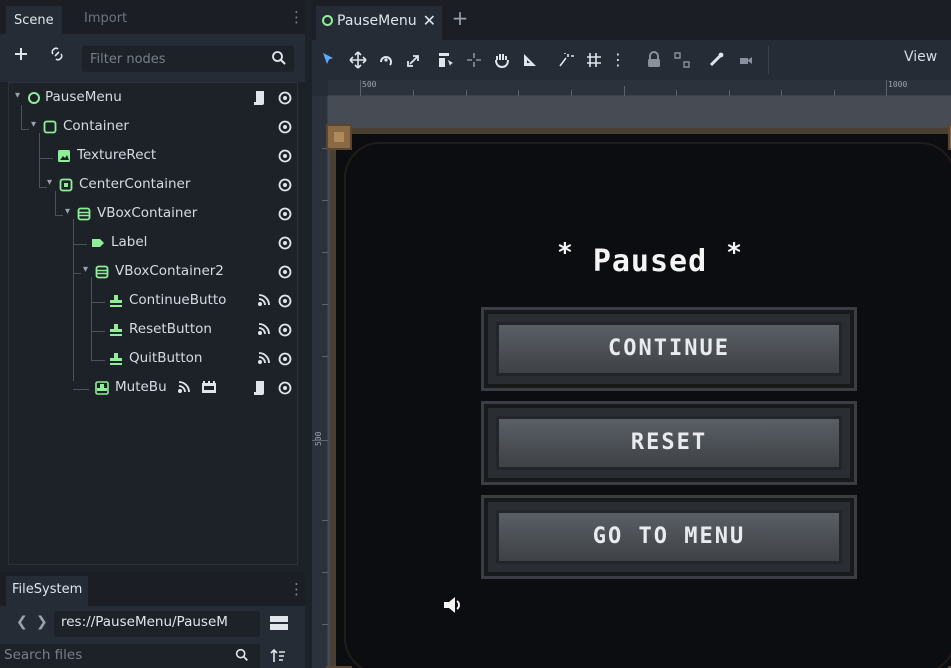 The image size is (951, 668). I want to click on select-tool-icon, so click(328, 60).